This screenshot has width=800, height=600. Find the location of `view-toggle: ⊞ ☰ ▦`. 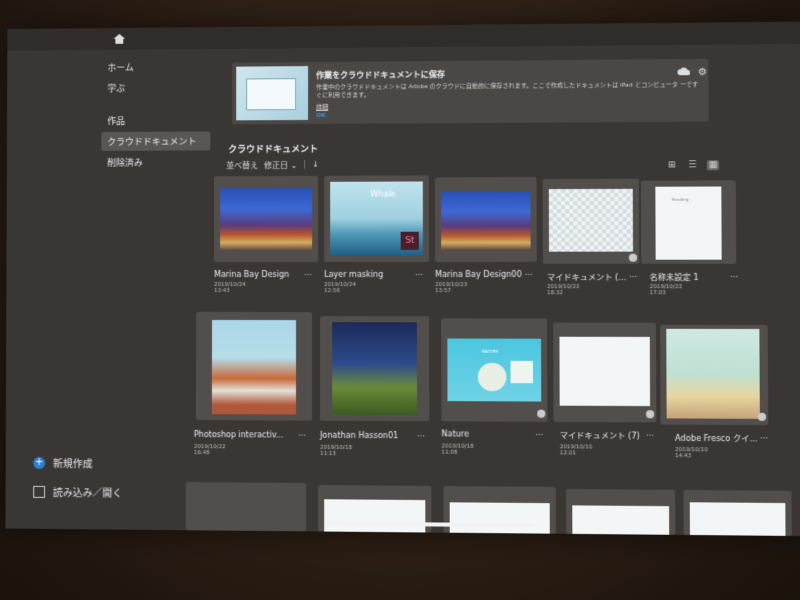

view-toggle: ⊞ ☰ ▦ is located at coordinates (693, 165).